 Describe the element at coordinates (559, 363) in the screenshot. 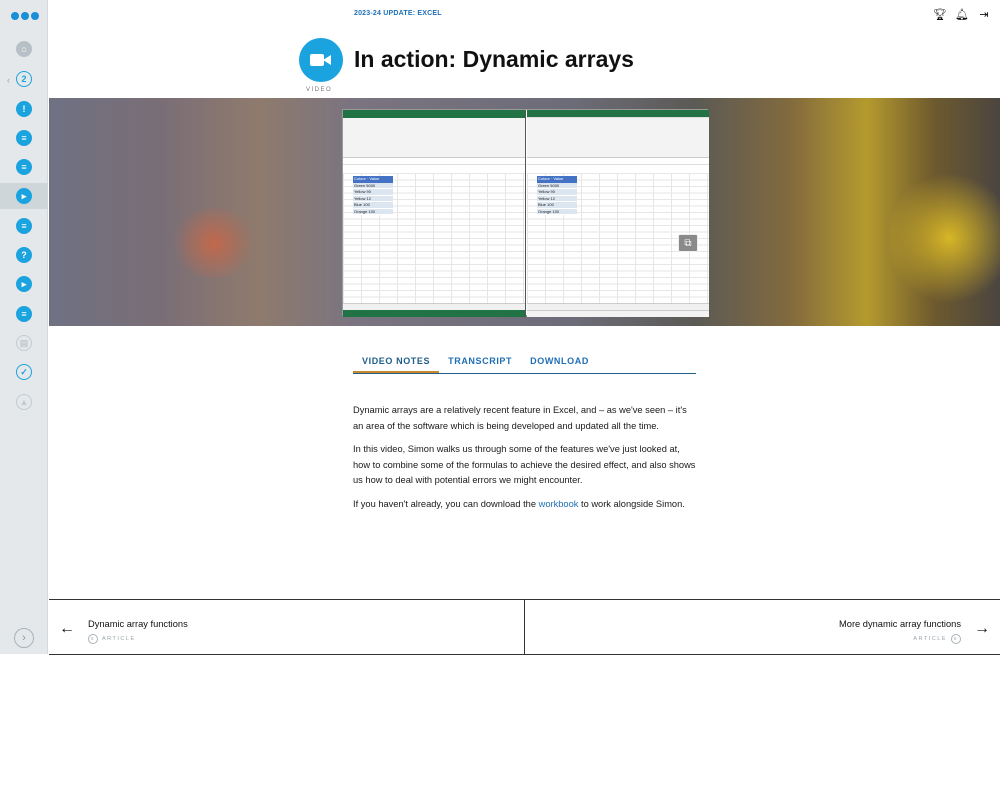

I see `tab-download: DOWNLOAD` at that location.